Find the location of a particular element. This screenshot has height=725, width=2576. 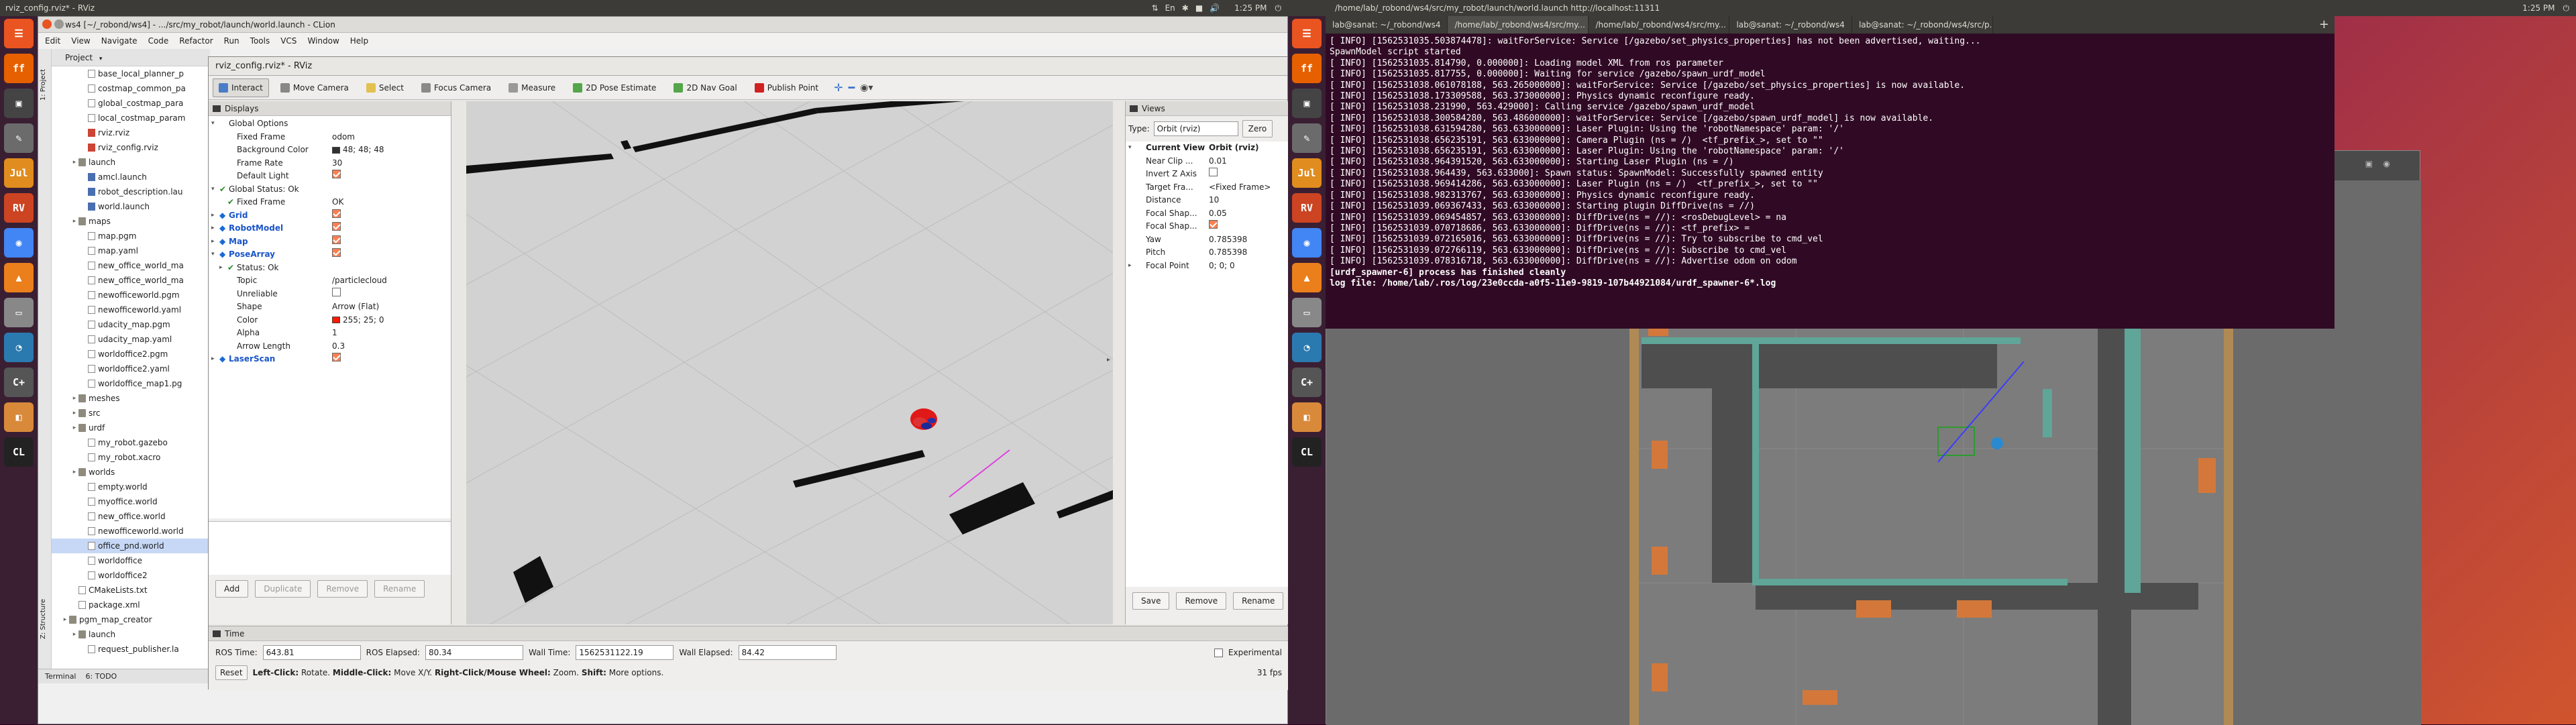

screenshot-icon: ▣ is located at coordinates (2369, 163).